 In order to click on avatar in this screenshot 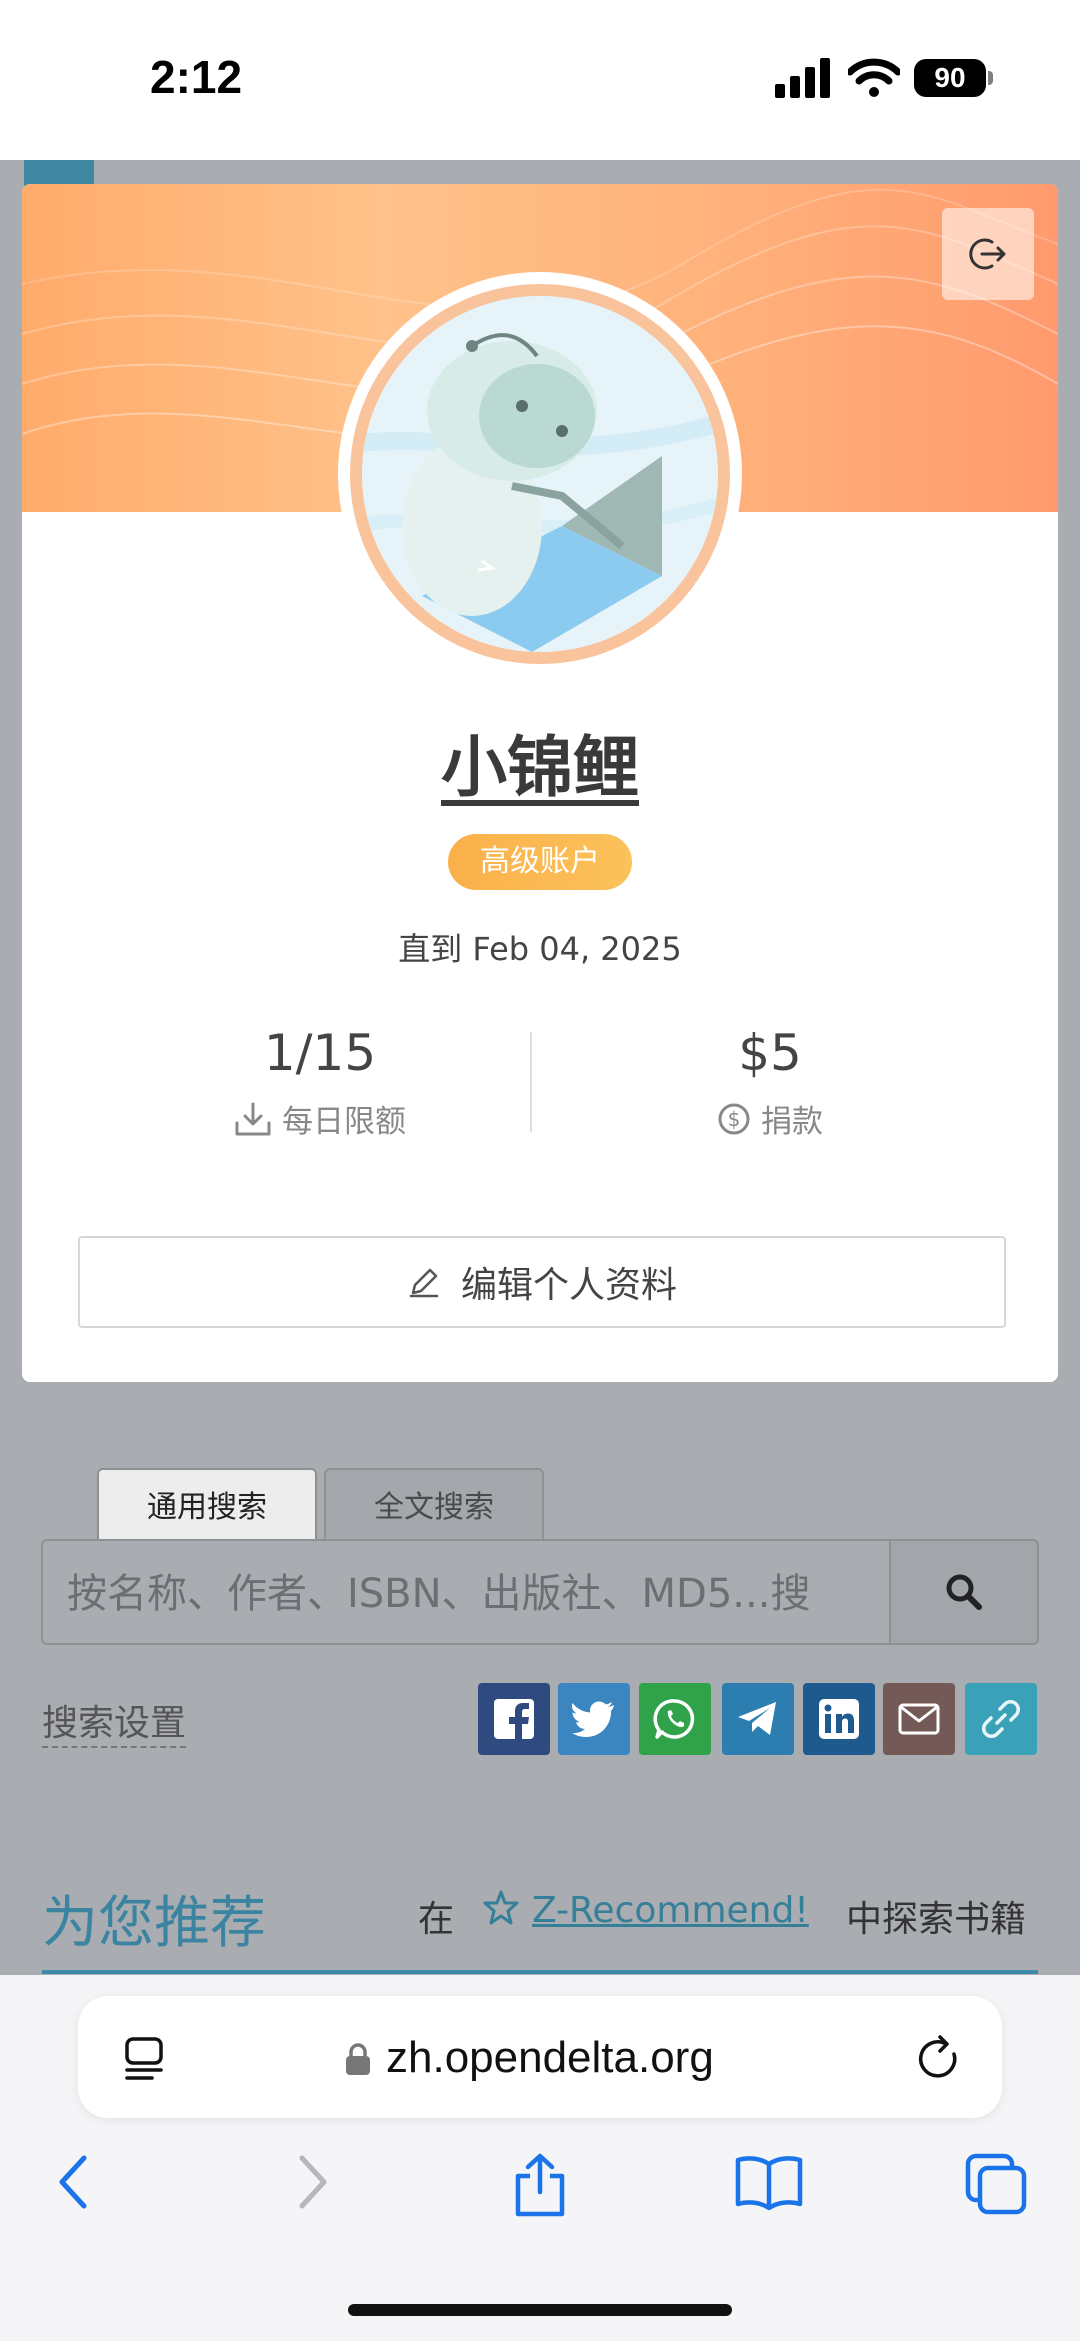, I will do `click(540, 474)`.